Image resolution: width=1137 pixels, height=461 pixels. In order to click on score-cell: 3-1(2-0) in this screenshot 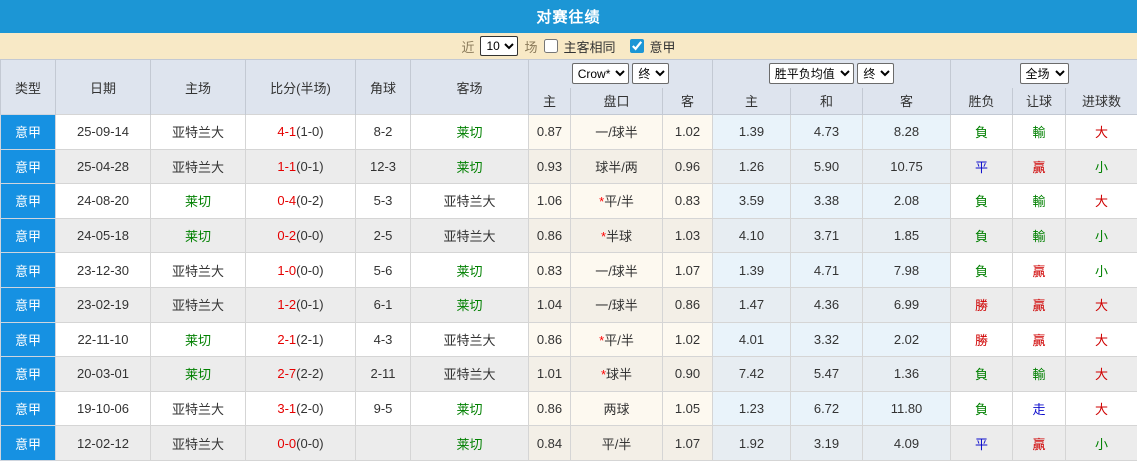, I will do `click(300, 408)`.